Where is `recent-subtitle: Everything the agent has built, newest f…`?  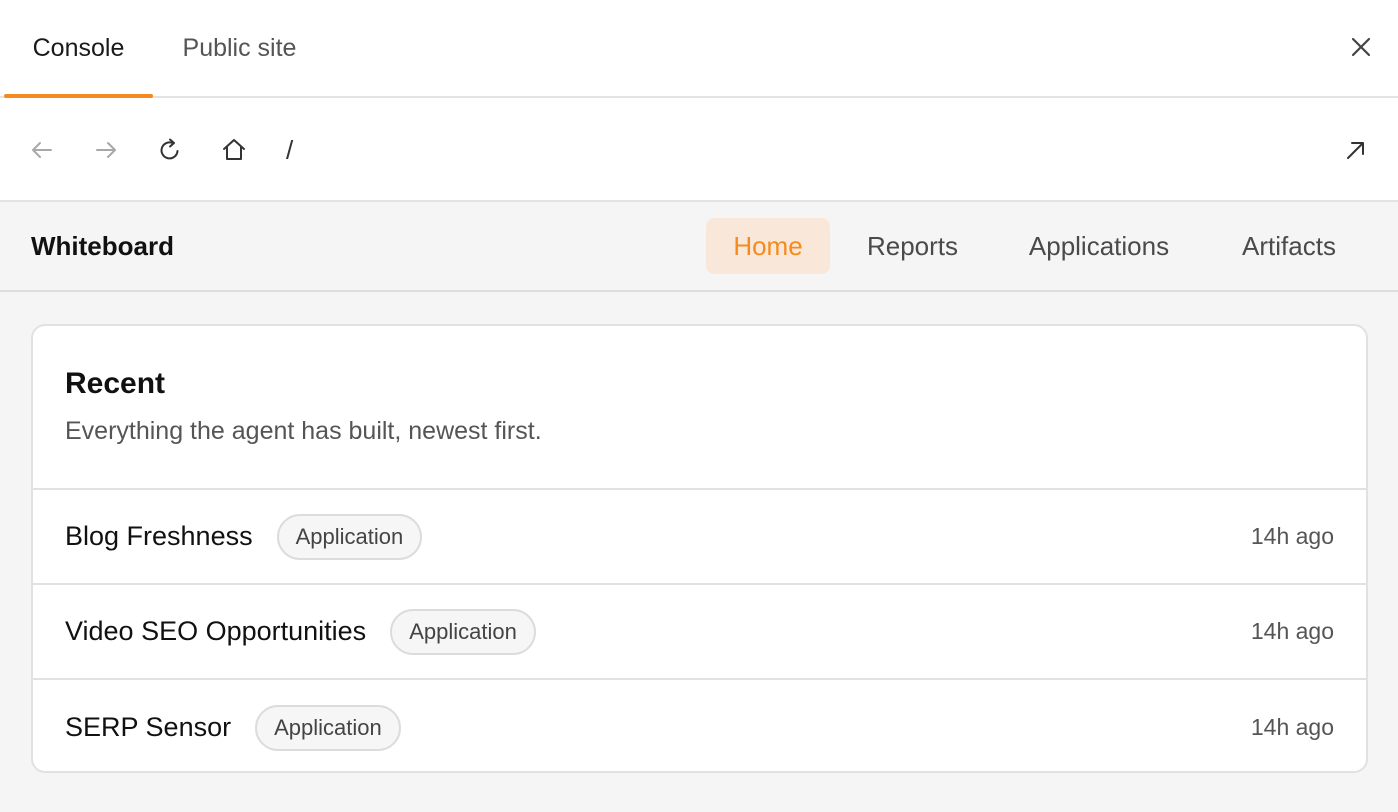
recent-subtitle: Everything the agent has built, newest f… is located at coordinates (303, 431).